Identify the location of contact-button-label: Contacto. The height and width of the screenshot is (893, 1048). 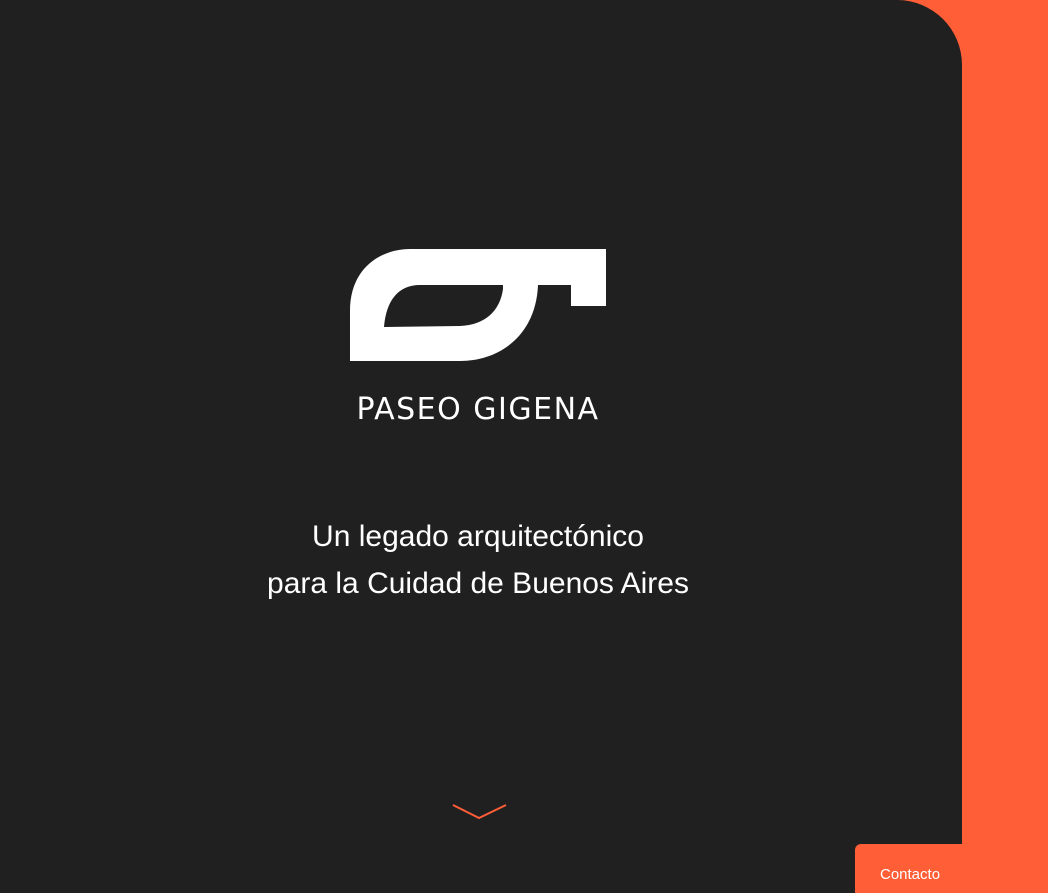
(910, 874).